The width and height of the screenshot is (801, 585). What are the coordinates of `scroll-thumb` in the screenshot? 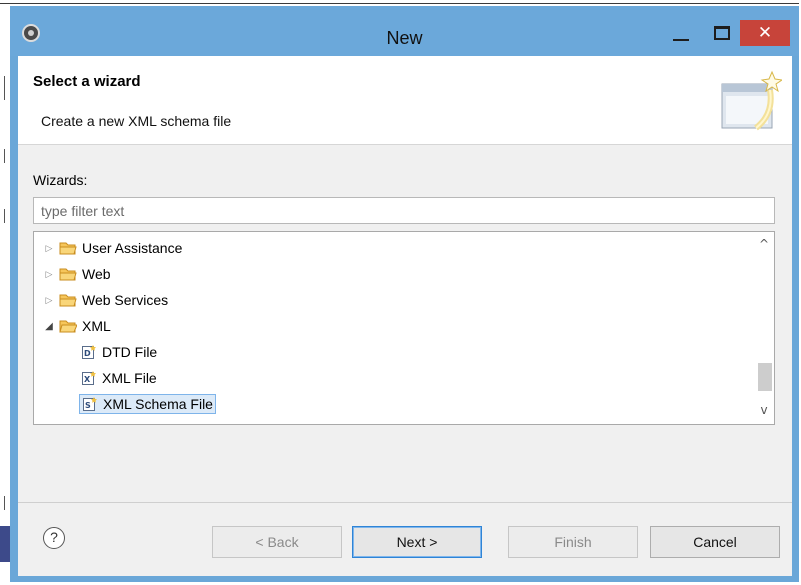 It's located at (765, 377).